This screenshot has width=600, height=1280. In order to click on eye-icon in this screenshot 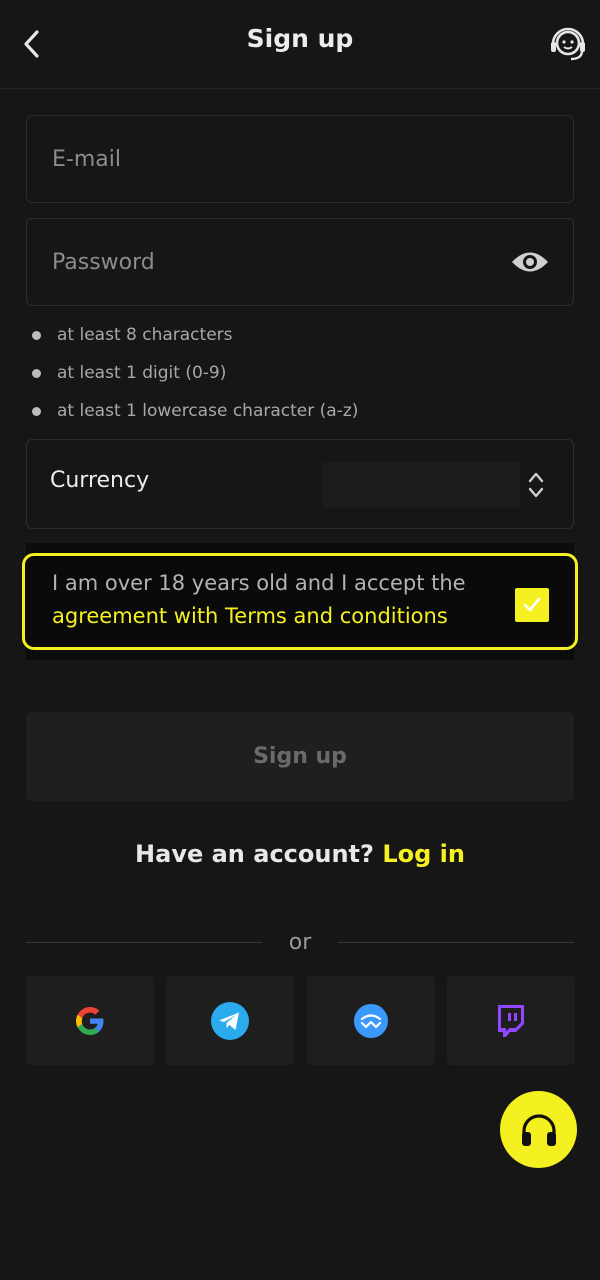, I will do `click(530, 262)`.